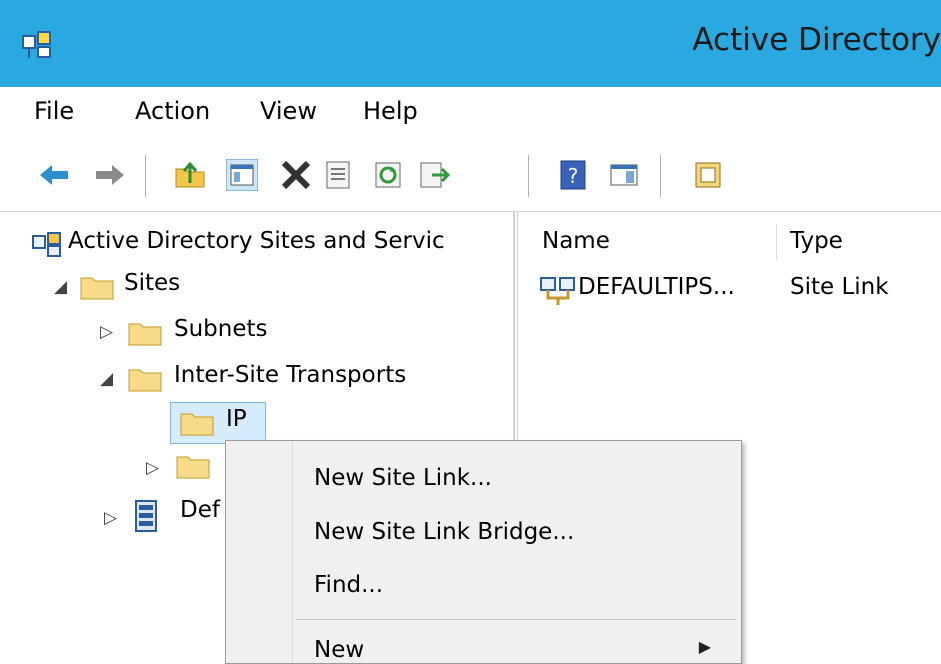 The image size is (941, 664). I want to click on refresh-icon, so click(388, 175).